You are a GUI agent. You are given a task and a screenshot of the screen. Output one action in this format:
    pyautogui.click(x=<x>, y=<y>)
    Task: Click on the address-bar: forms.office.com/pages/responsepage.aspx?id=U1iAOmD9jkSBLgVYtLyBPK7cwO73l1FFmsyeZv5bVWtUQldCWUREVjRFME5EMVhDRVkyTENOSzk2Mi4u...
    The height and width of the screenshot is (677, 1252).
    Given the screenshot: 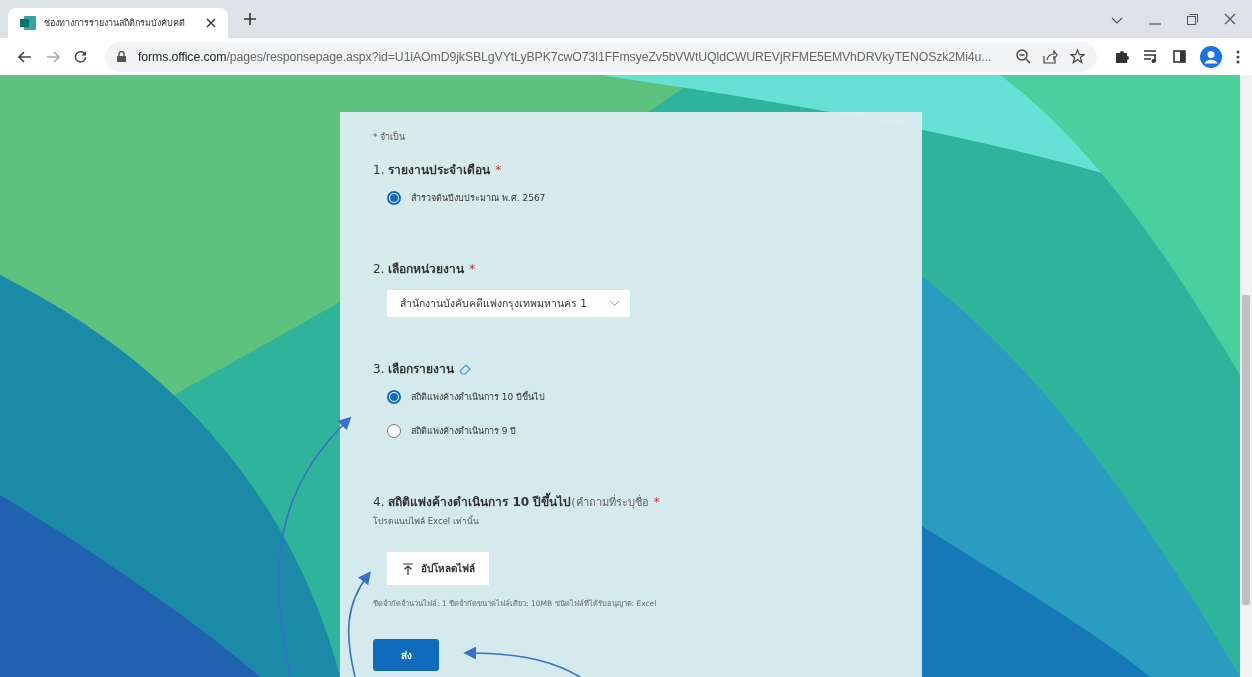 What is the action you would take?
    pyautogui.click(x=601, y=56)
    